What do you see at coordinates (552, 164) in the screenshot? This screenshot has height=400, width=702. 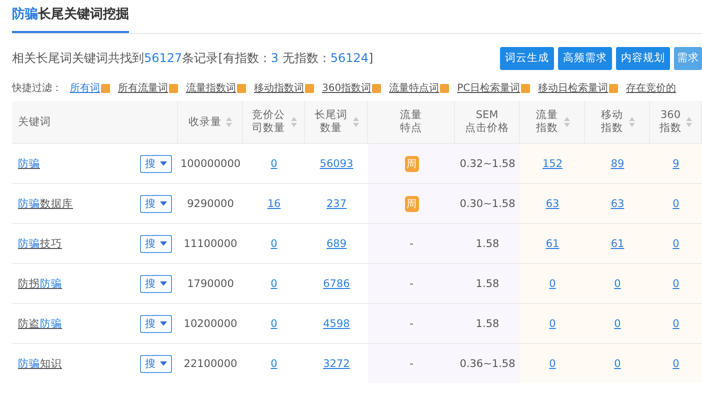 I see `count-link: 152` at bounding box center [552, 164].